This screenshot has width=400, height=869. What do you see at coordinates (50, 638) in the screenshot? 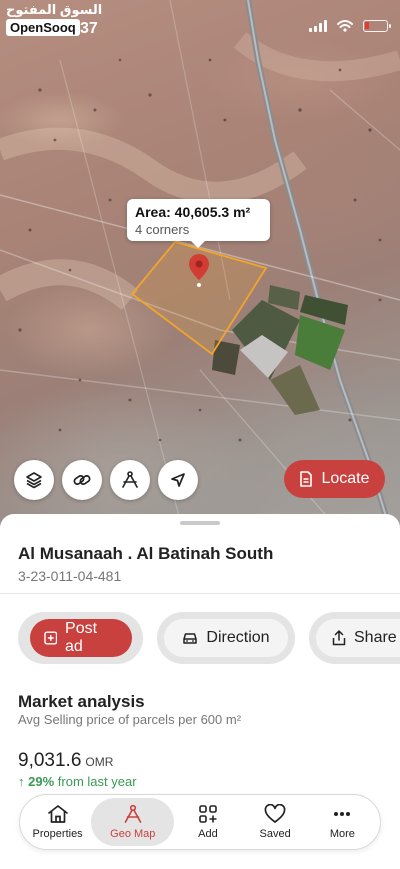
I see `plus-square-icon` at bounding box center [50, 638].